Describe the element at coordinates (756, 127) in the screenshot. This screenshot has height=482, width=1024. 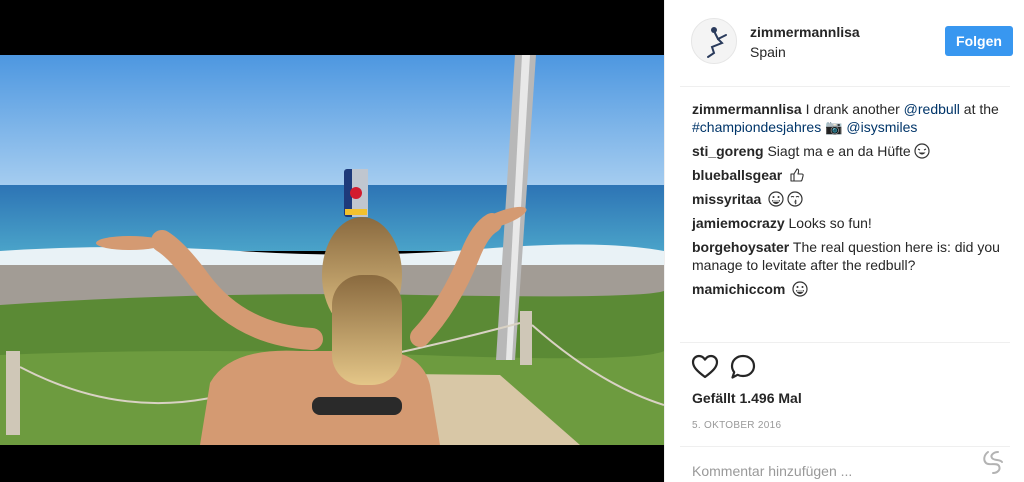
I see `hashtag-link: #championdesjahres` at that location.